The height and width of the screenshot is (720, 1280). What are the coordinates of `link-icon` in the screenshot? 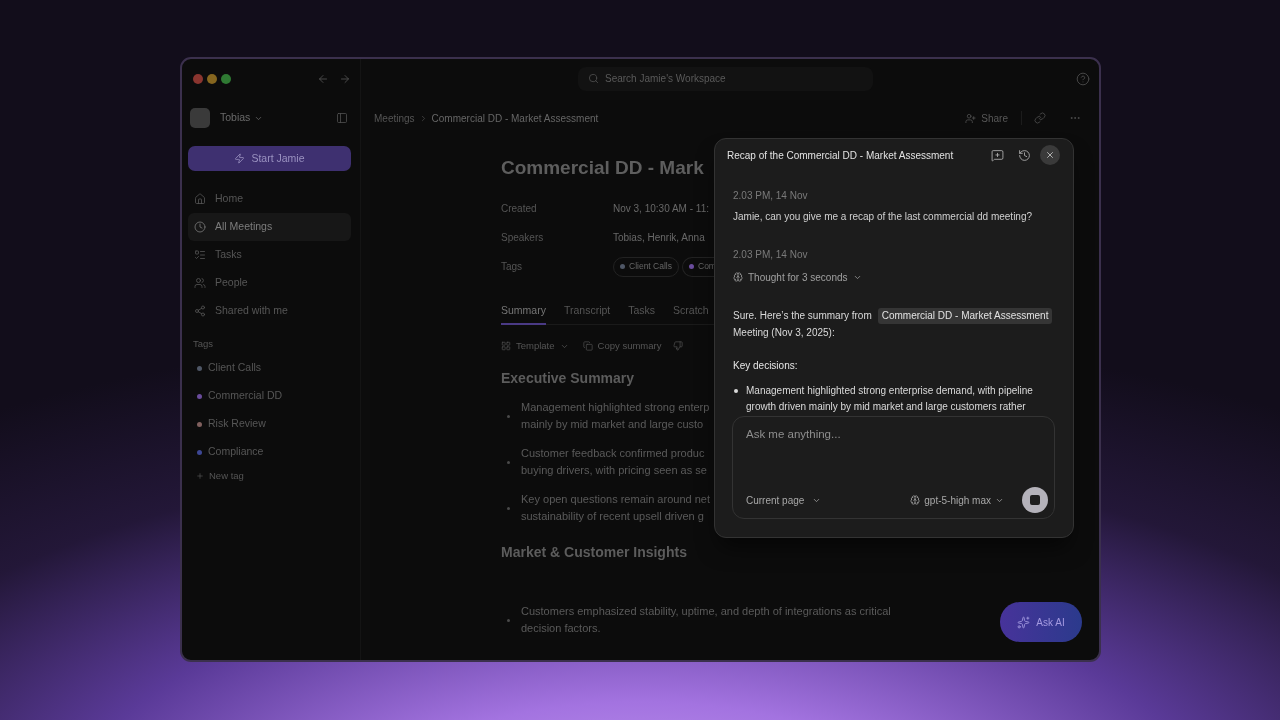 It's located at (1040, 118).